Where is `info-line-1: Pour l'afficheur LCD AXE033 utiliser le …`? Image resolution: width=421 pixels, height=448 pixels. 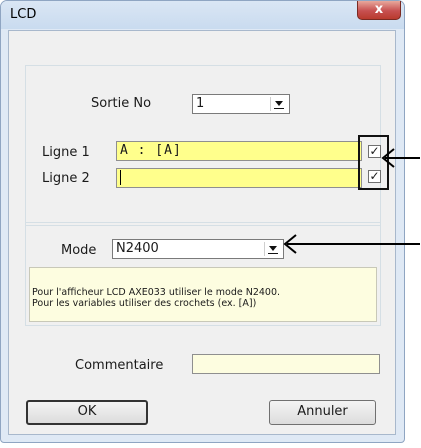 info-line-1: Pour l'afficheur LCD AXE033 utiliser le … is located at coordinates (156, 292).